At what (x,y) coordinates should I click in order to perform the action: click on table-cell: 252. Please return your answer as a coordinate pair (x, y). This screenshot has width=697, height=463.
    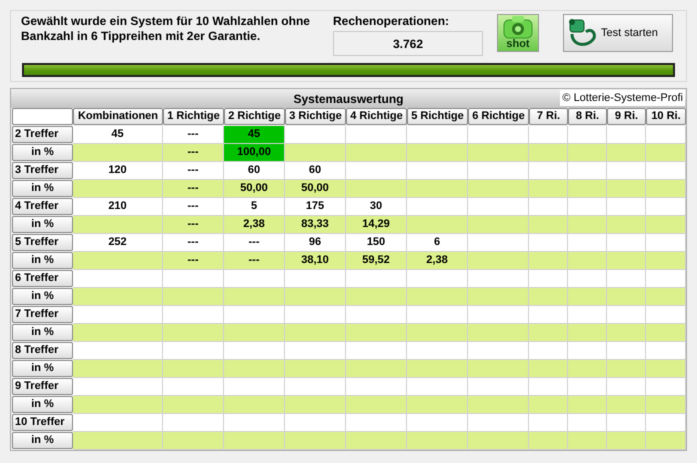
    Looking at the image, I should click on (118, 243).